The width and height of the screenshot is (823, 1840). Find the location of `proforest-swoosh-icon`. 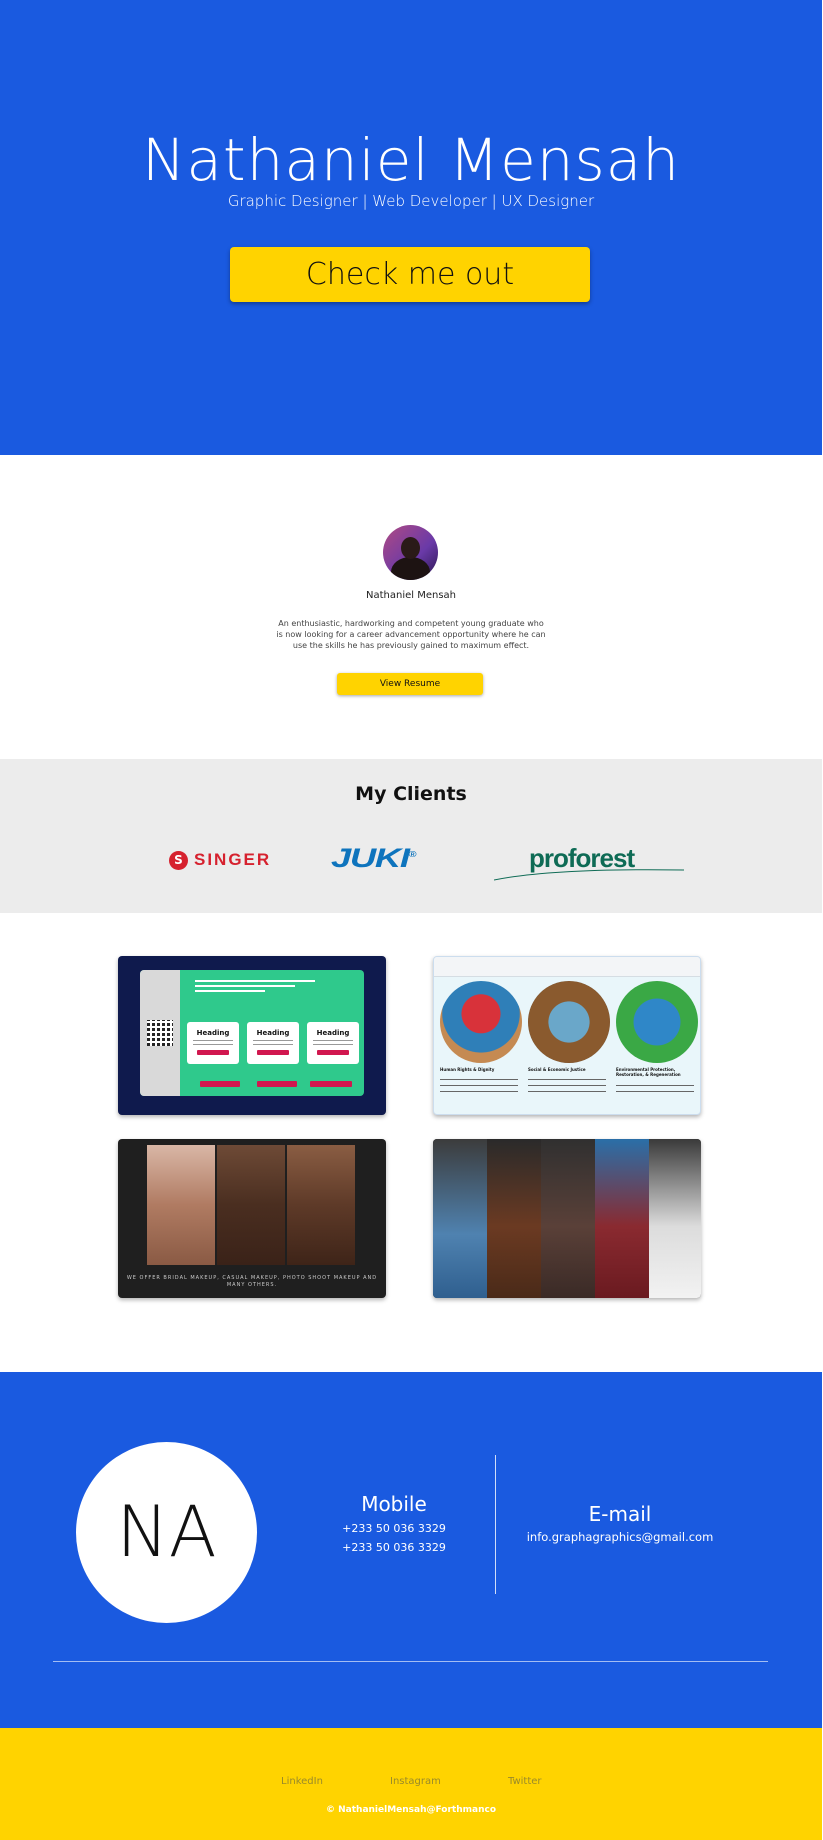

proforest-swoosh-icon is located at coordinates (589, 875).